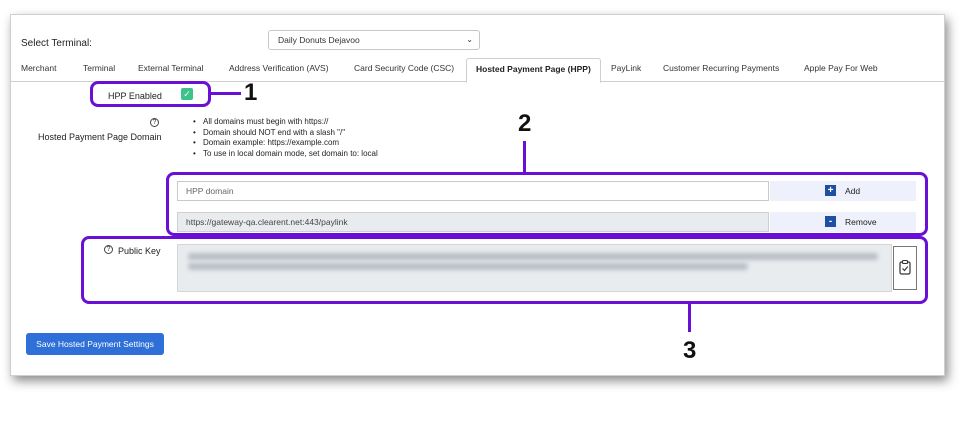 The image size is (976, 425). Describe the element at coordinates (171, 68) in the screenshot. I see `tab-external-terminal: External Terminal` at that location.